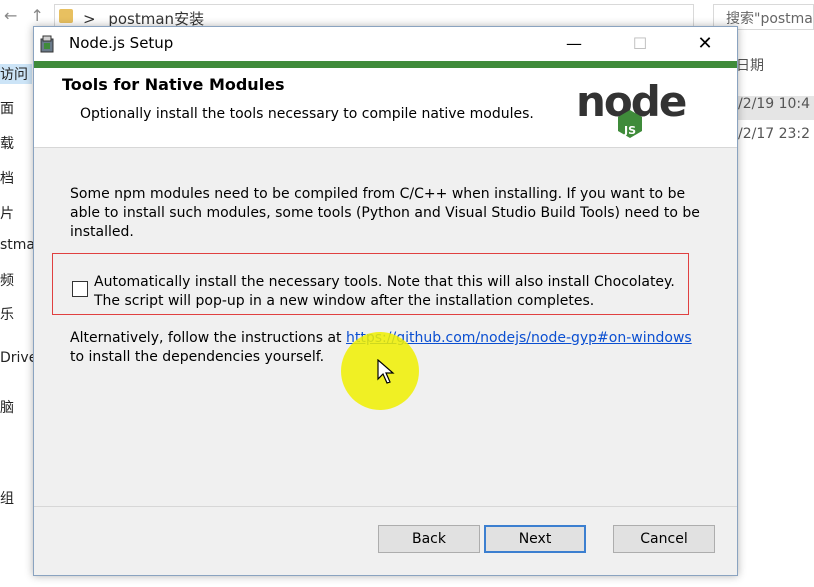 The height and width of the screenshot is (587, 814). I want to click on title-bar: Node.js Setup — ☐ ✕, so click(385, 44).